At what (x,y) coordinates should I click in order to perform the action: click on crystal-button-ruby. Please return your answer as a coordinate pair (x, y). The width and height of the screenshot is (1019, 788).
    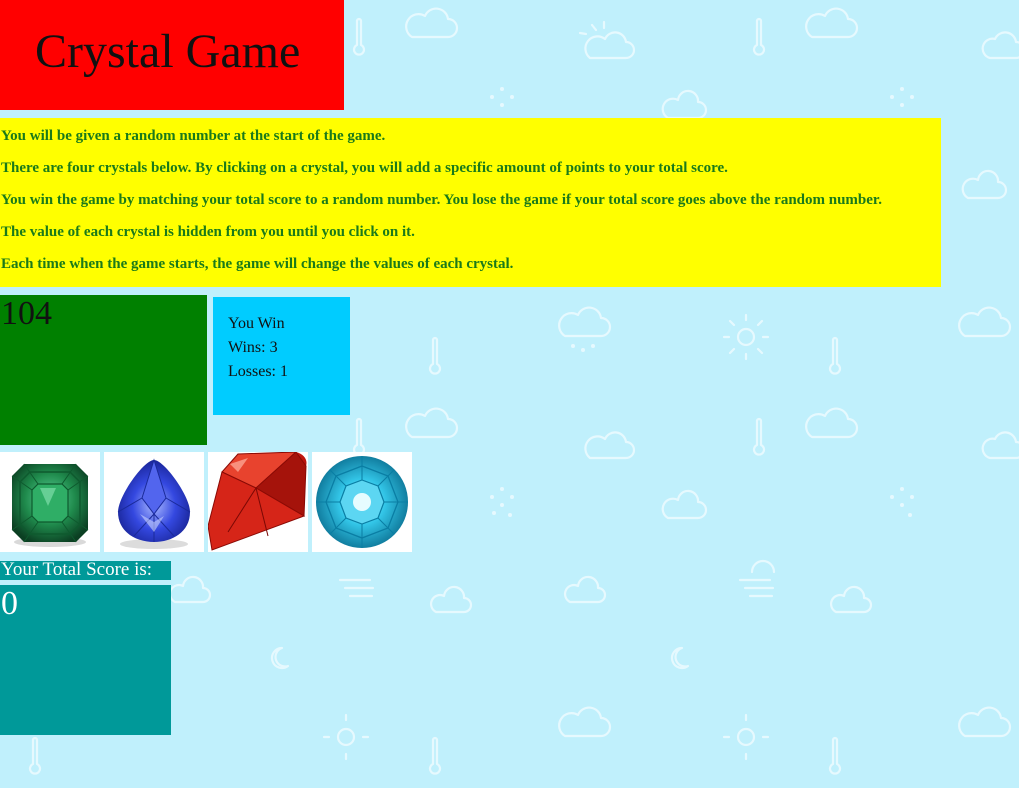
    Looking at the image, I should click on (258, 502).